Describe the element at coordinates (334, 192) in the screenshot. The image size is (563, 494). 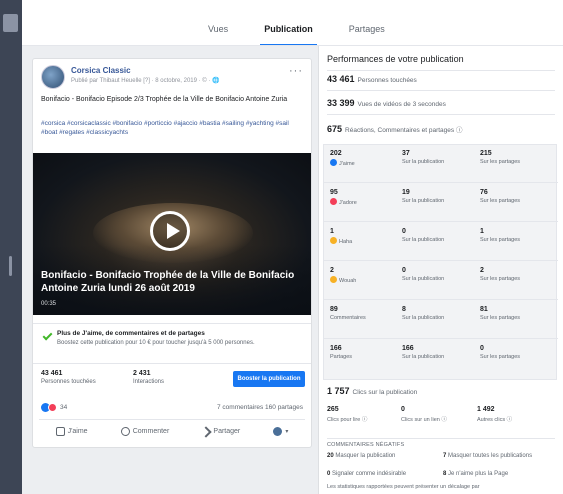
I see `love-total: 95` at that location.